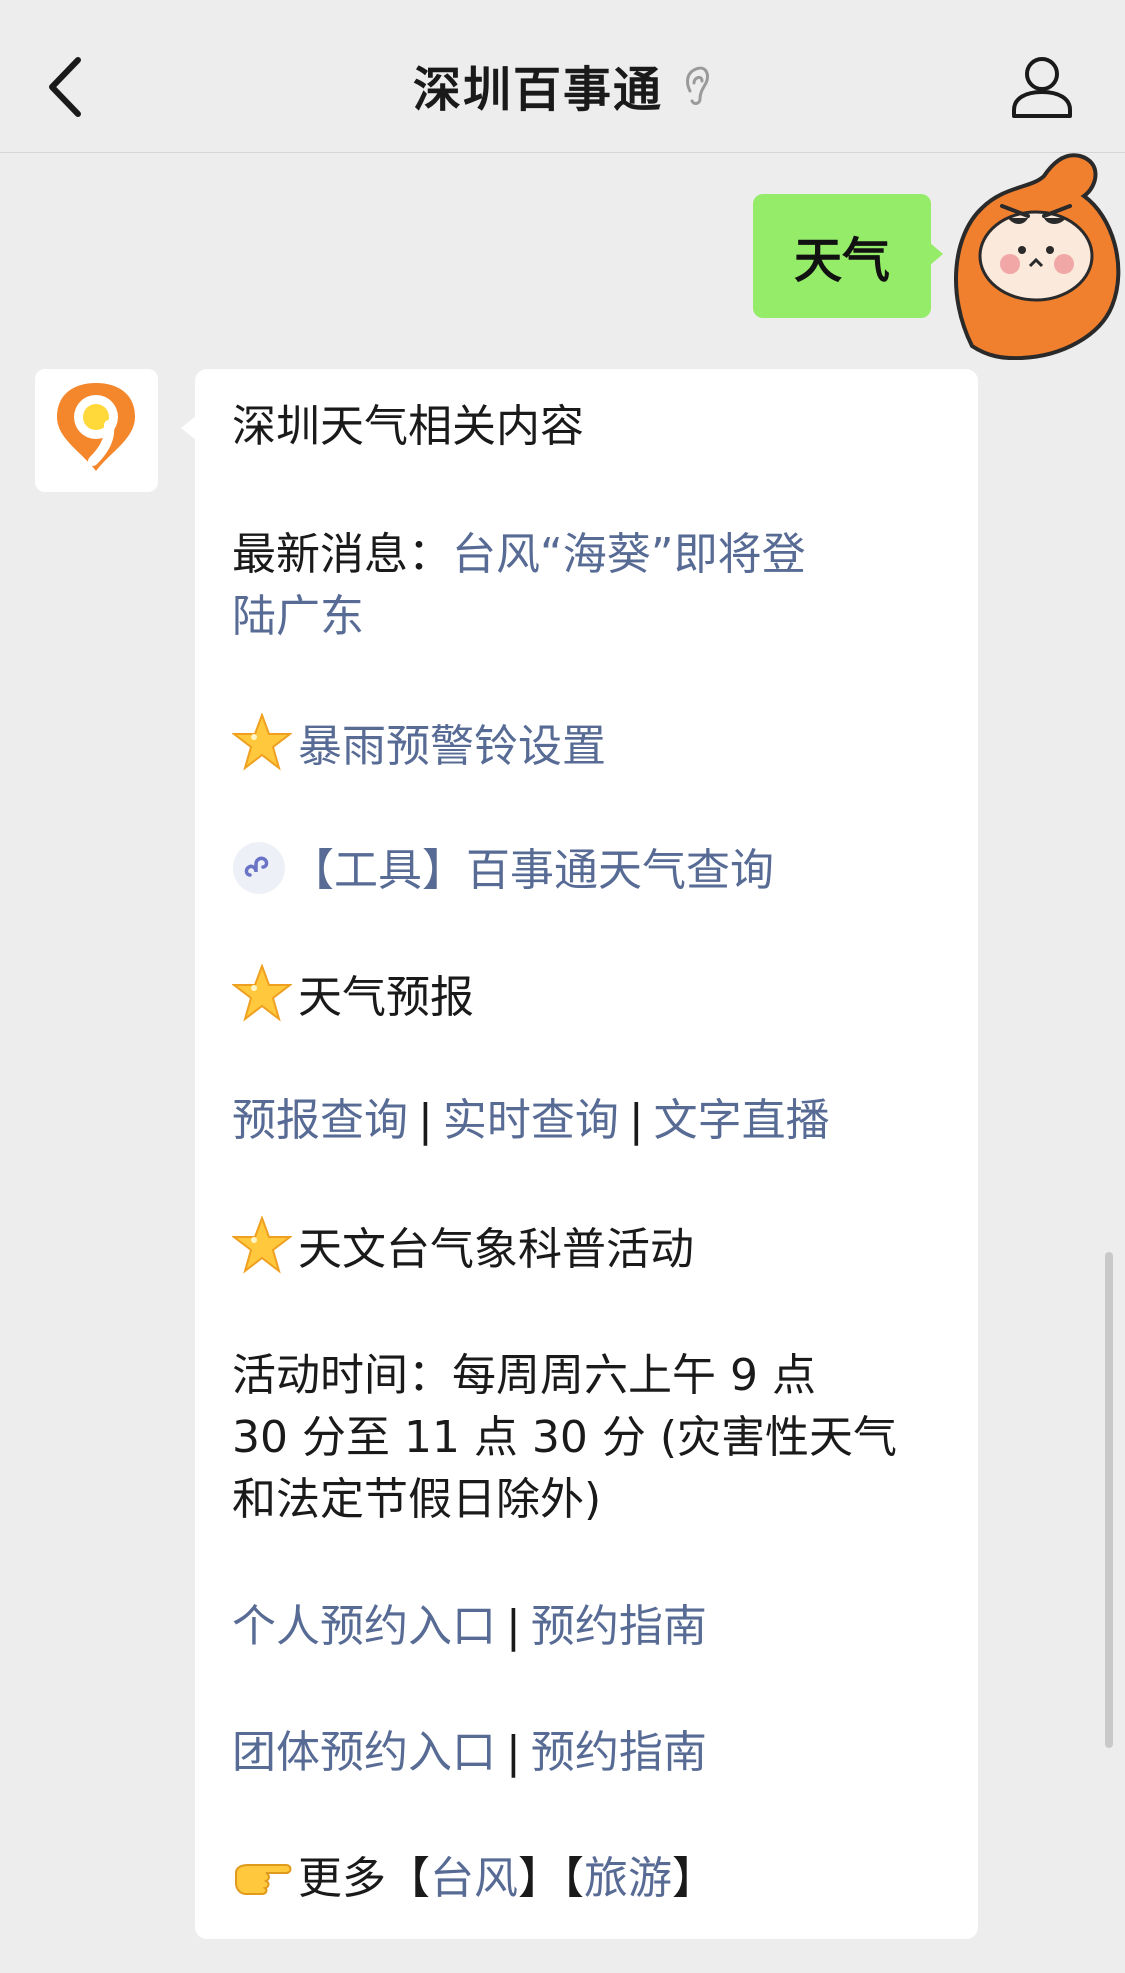  I want to click on latest-news-line: 最新消息：台风“海葵”即将登, so click(519, 555).